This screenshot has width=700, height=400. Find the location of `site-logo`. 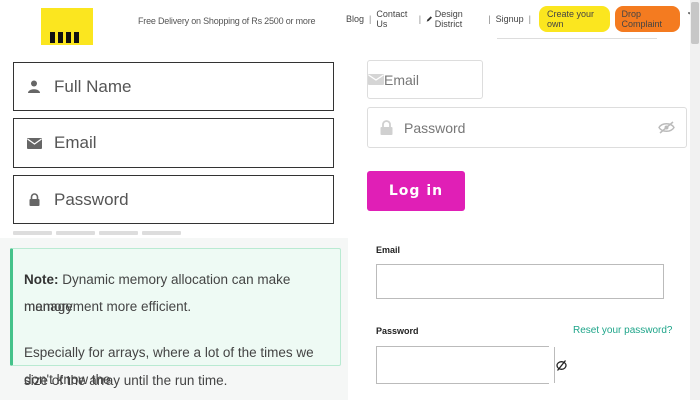

site-logo is located at coordinates (67, 26).